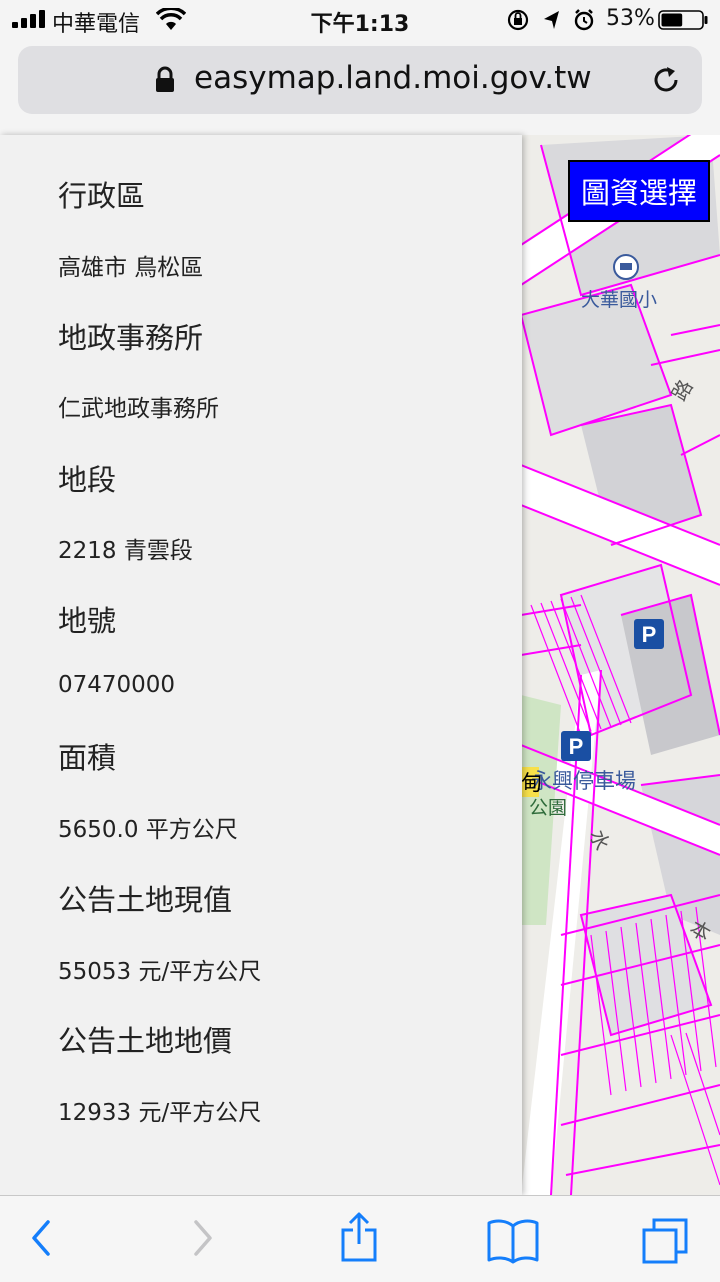 The height and width of the screenshot is (1282, 720). What do you see at coordinates (630, 18) in the screenshot?
I see `battery-percent: 53%` at bounding box center [630, 18].